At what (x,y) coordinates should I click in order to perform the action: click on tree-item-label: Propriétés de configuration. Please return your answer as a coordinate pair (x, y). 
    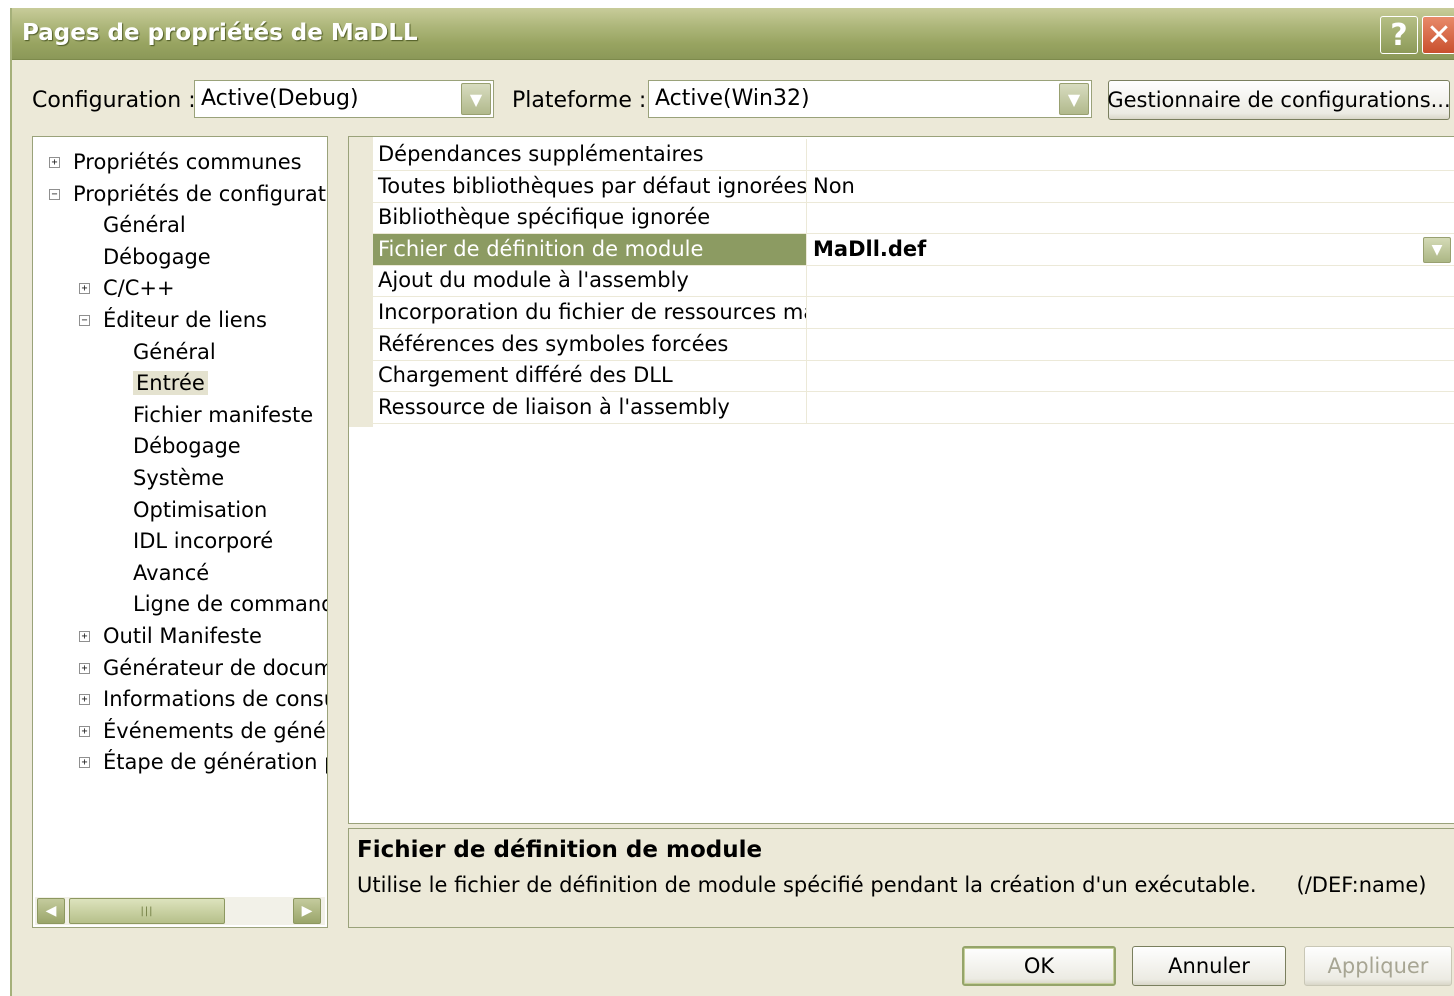
    Looking at the image, I should click on (200, 193).